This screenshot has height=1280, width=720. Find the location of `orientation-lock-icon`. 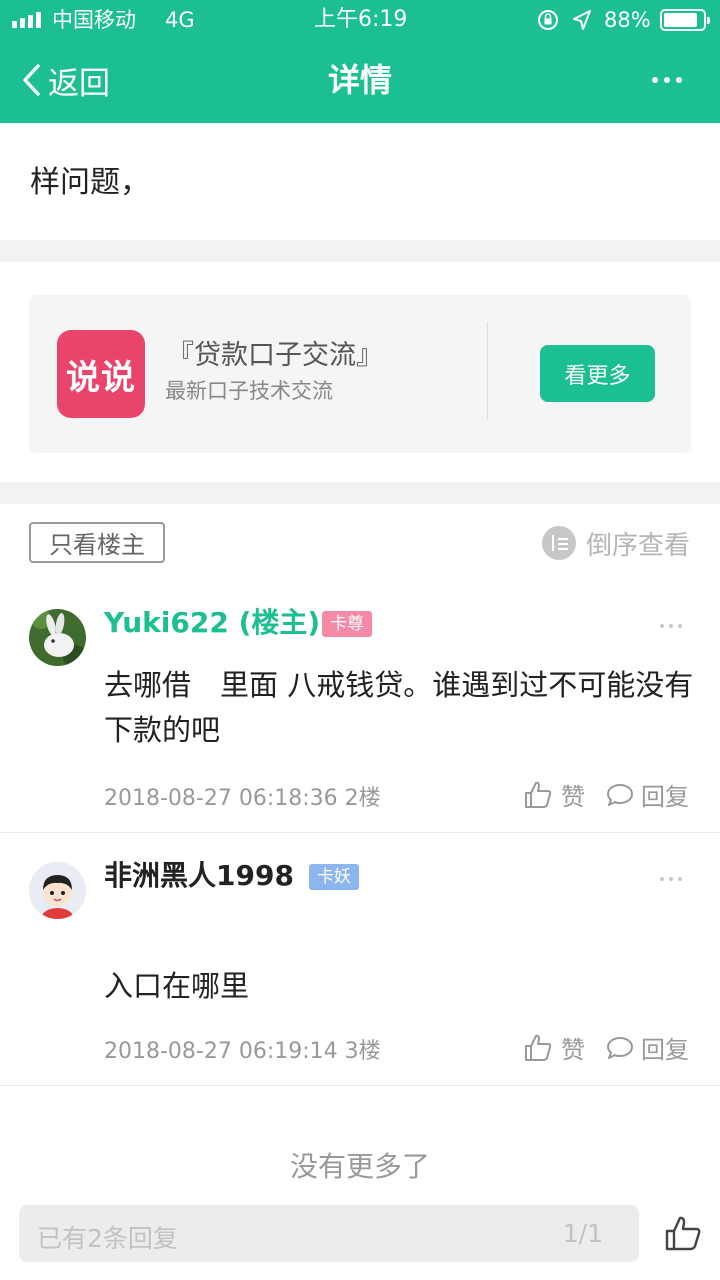

orientation-lock-icon is located at coordinates (548, 20).